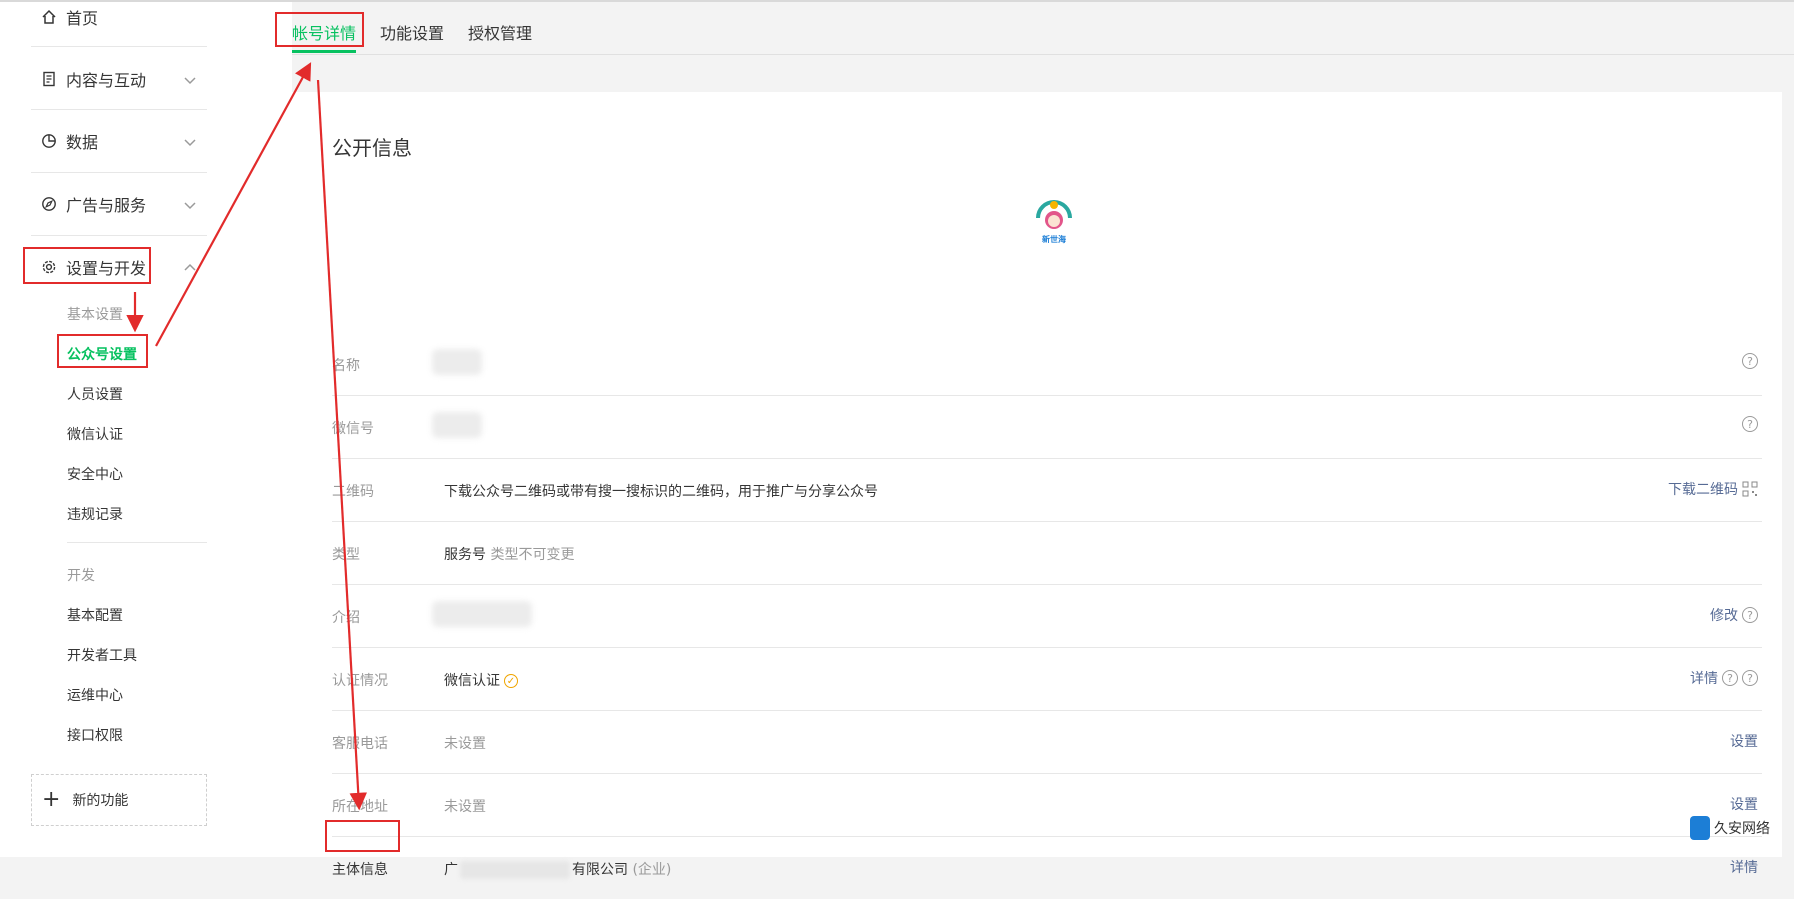 The height and width of the screenshot is (899, 1794). What do you see at coordinates (247, 436) in the screenshot?
I see `annotation-arrows` at bounding box center [247, 436].